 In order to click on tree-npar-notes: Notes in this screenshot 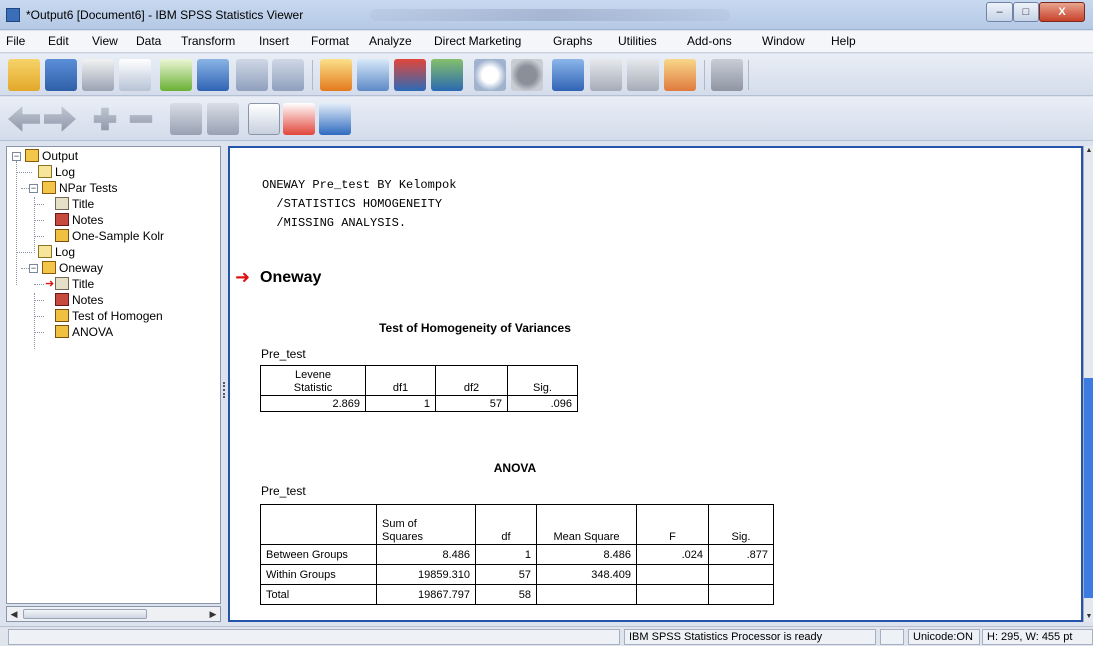, I will do `click(79, 220)`.